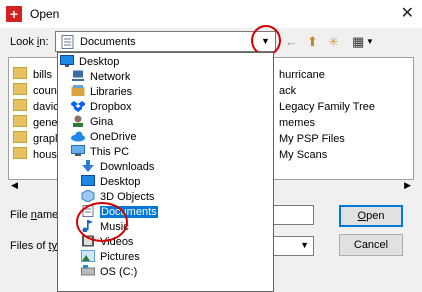  What do you see at coordinates (297, 123) in the screenshot?
I see `list-item: memes` at bounding box center [297, 123].